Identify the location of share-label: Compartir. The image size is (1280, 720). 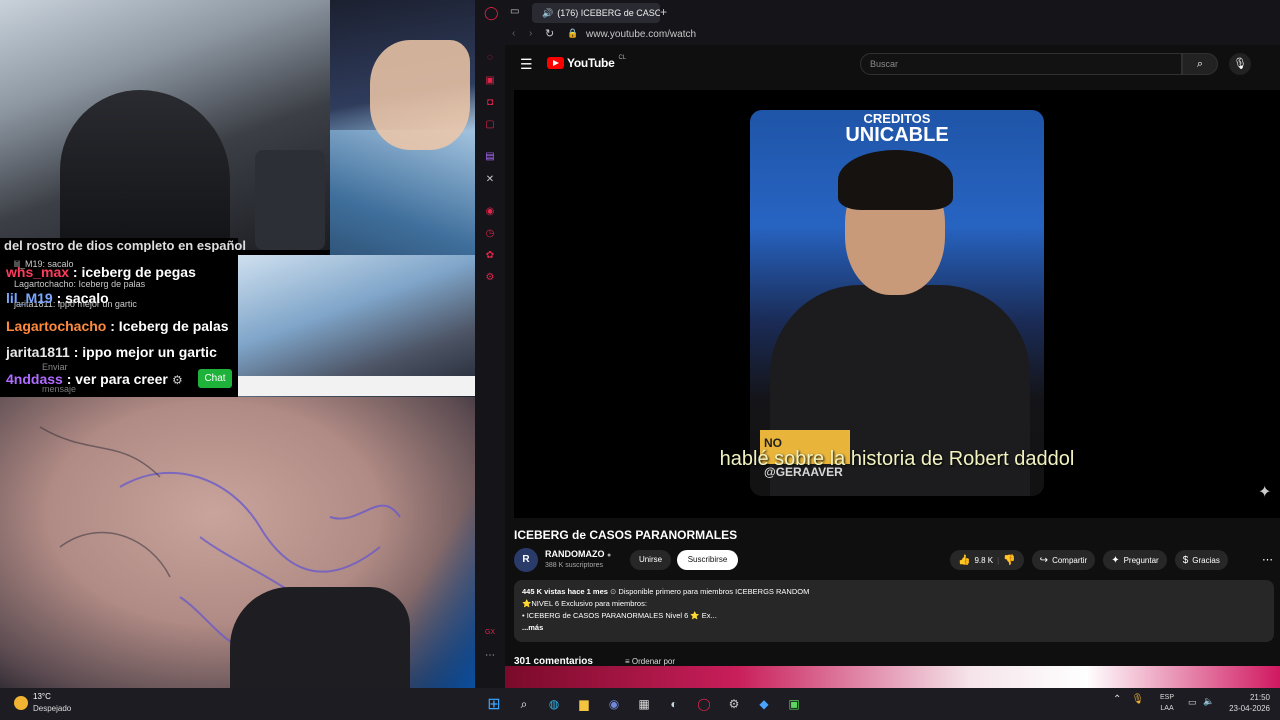
(1070, 560).